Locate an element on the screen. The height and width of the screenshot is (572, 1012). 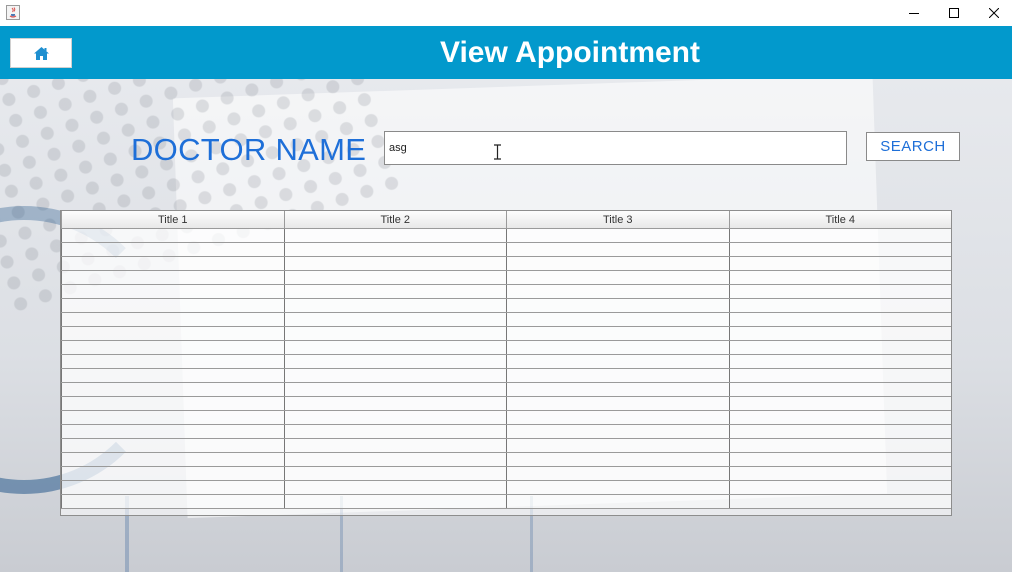
maximize-button is located at coordinates (954, 13).